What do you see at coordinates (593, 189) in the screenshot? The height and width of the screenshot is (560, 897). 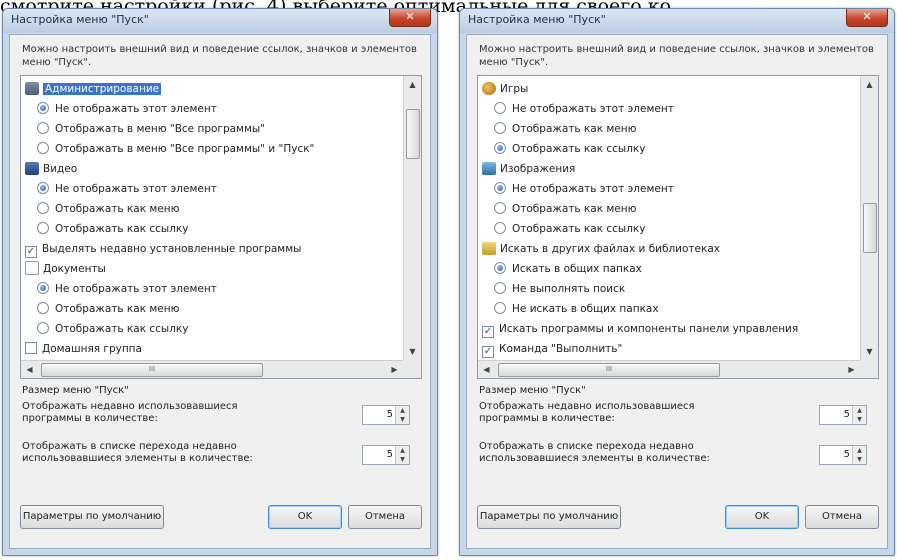 I see `option-label: Не отображать этот элемент` at bounding box center [593, 189].